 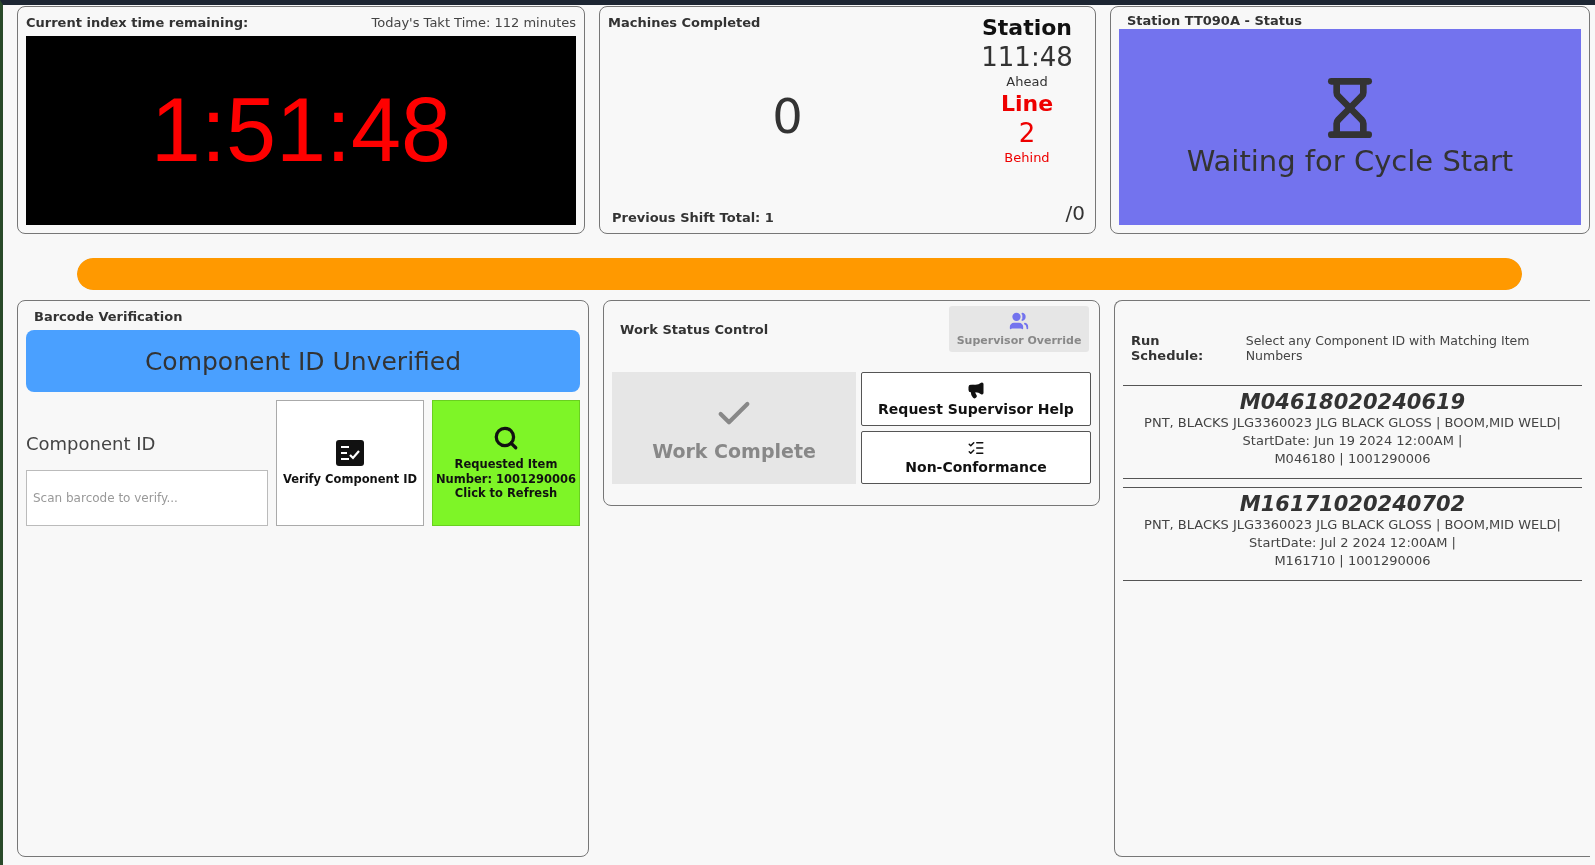 What do you see at coordinates (976, 457) in the screenshot?
I see `nonconformance-button: Non-Conformance` at bounding box center [976, 457].